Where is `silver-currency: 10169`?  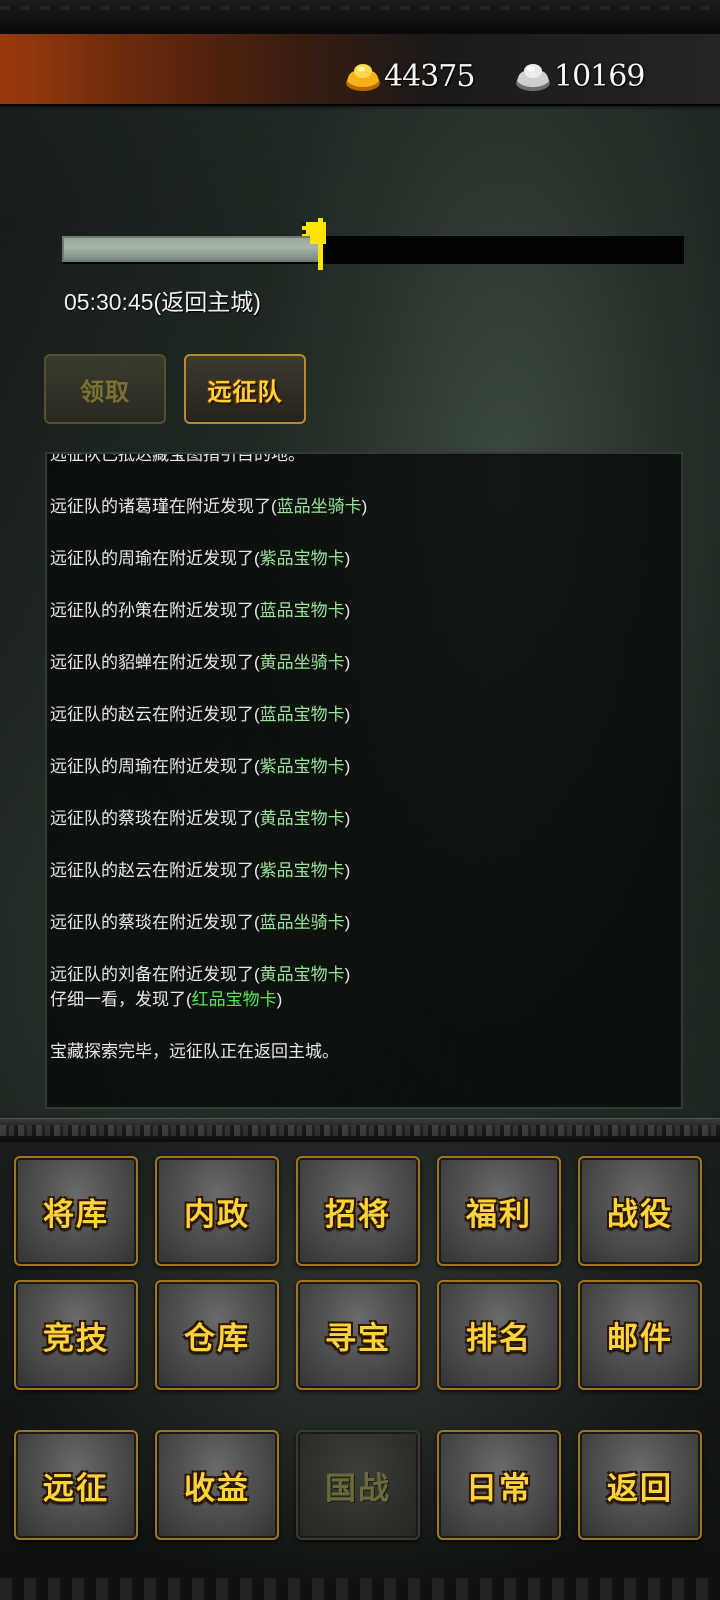
silver-currency: 10169 is located at coordinates (579, 76).